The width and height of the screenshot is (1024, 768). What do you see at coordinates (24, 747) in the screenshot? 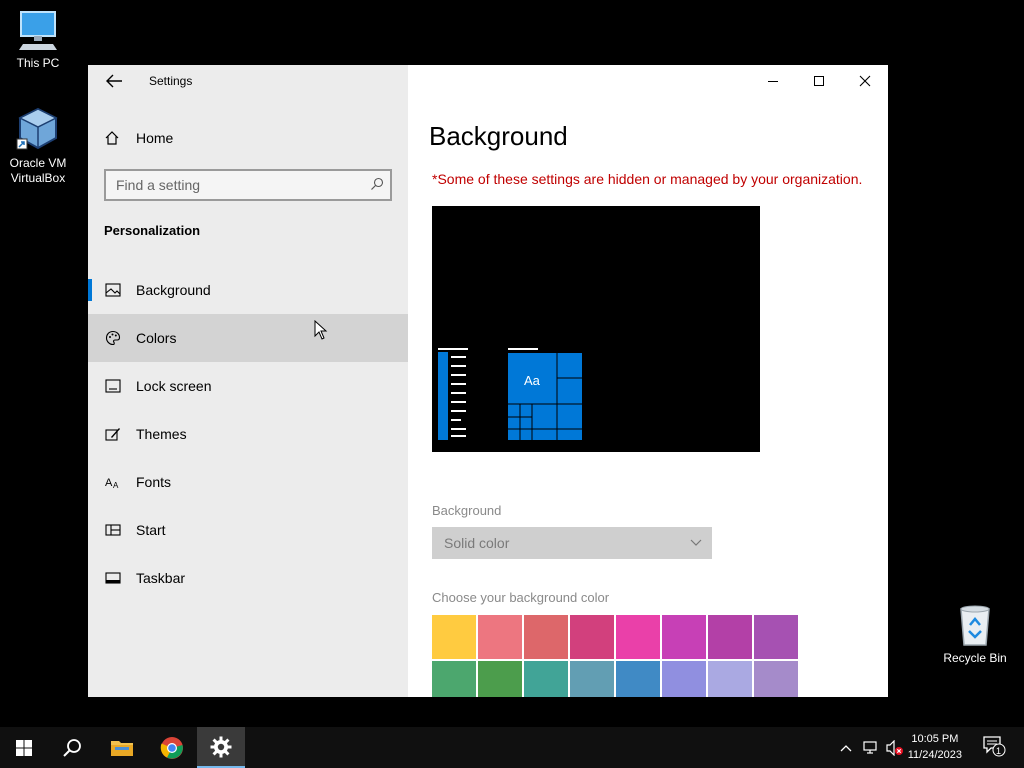
I see `start-button` at bounding box center [24, 747].